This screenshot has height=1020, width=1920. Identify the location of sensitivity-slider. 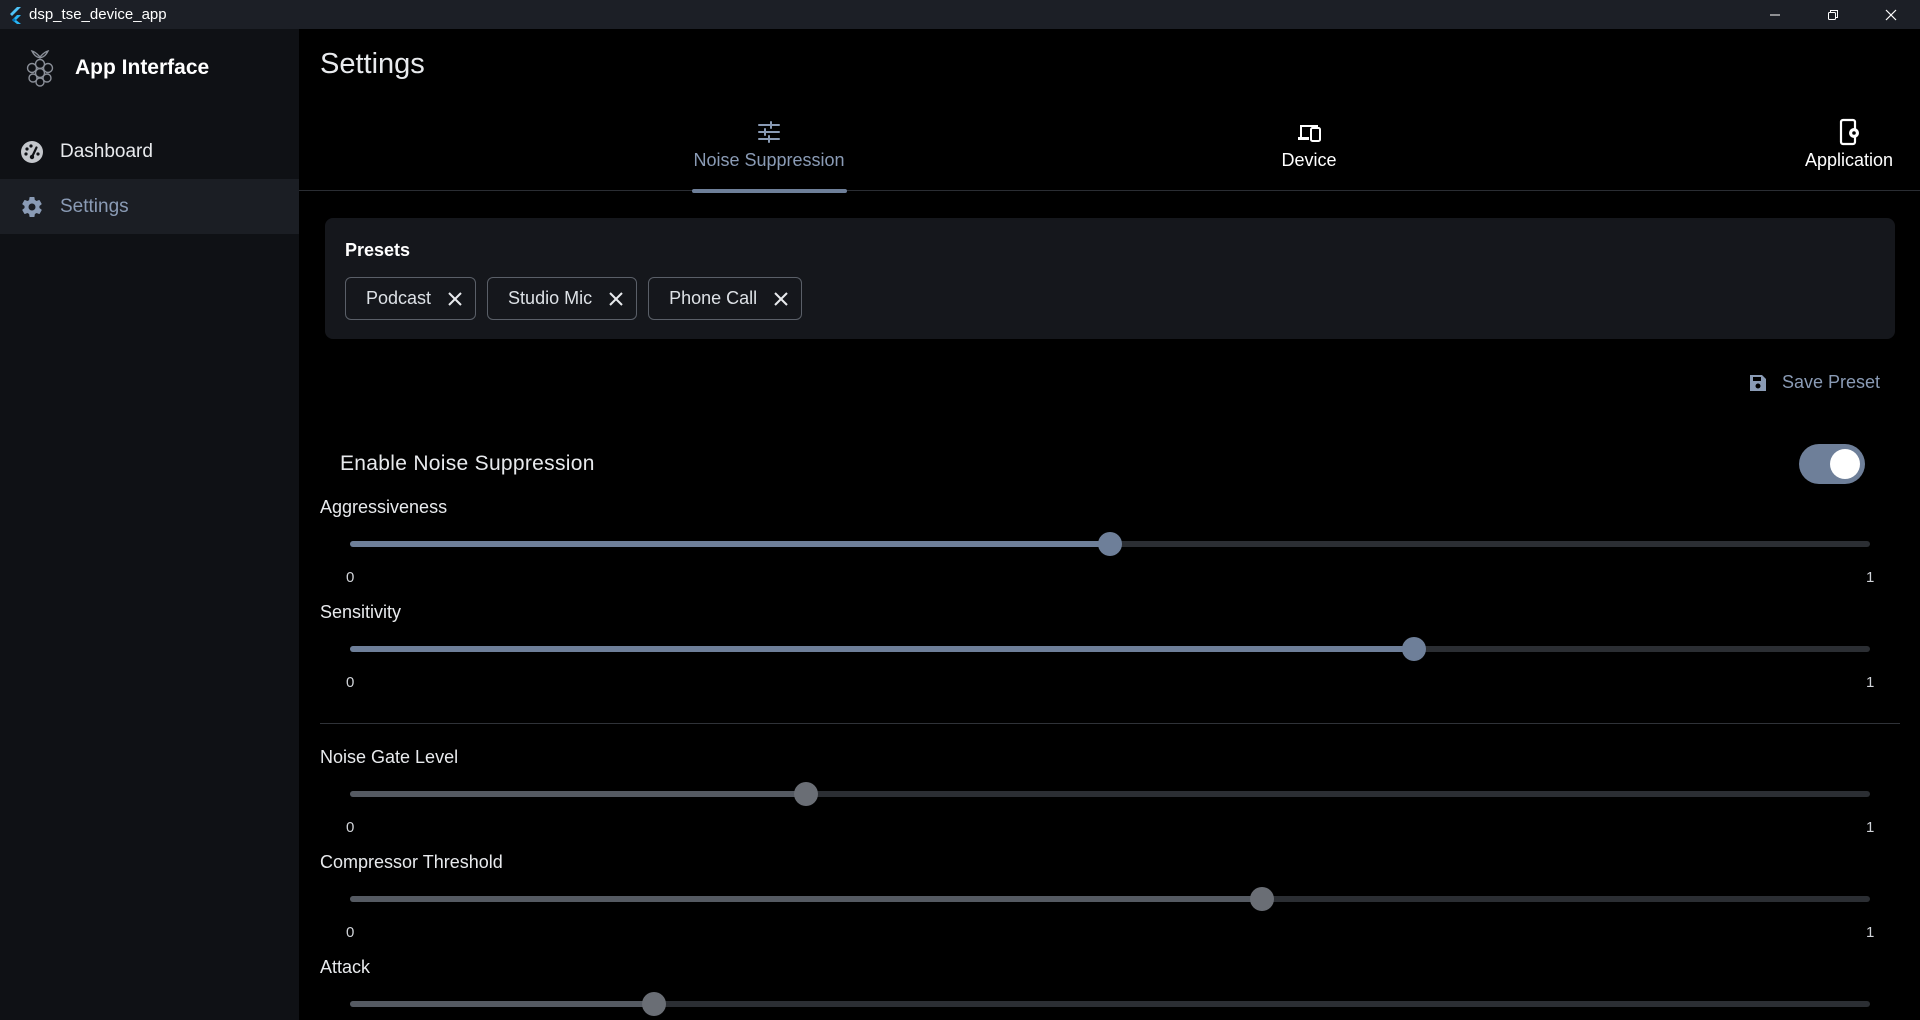
(1110, 649).